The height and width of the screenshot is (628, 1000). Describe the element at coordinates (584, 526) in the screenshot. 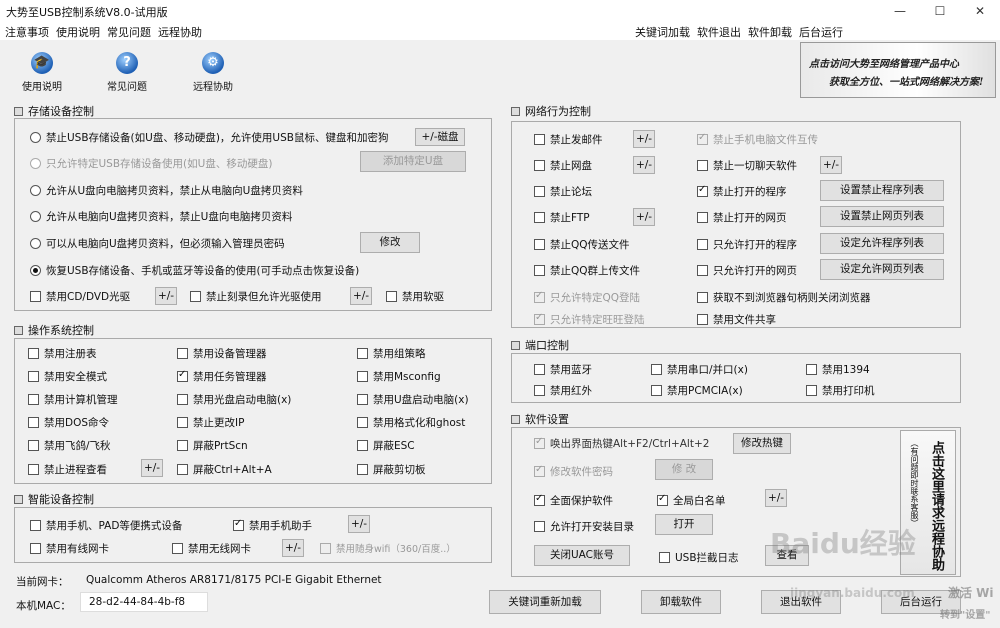

I see `open-install-dir-checkbox: 允许打开安装目录` at that location.